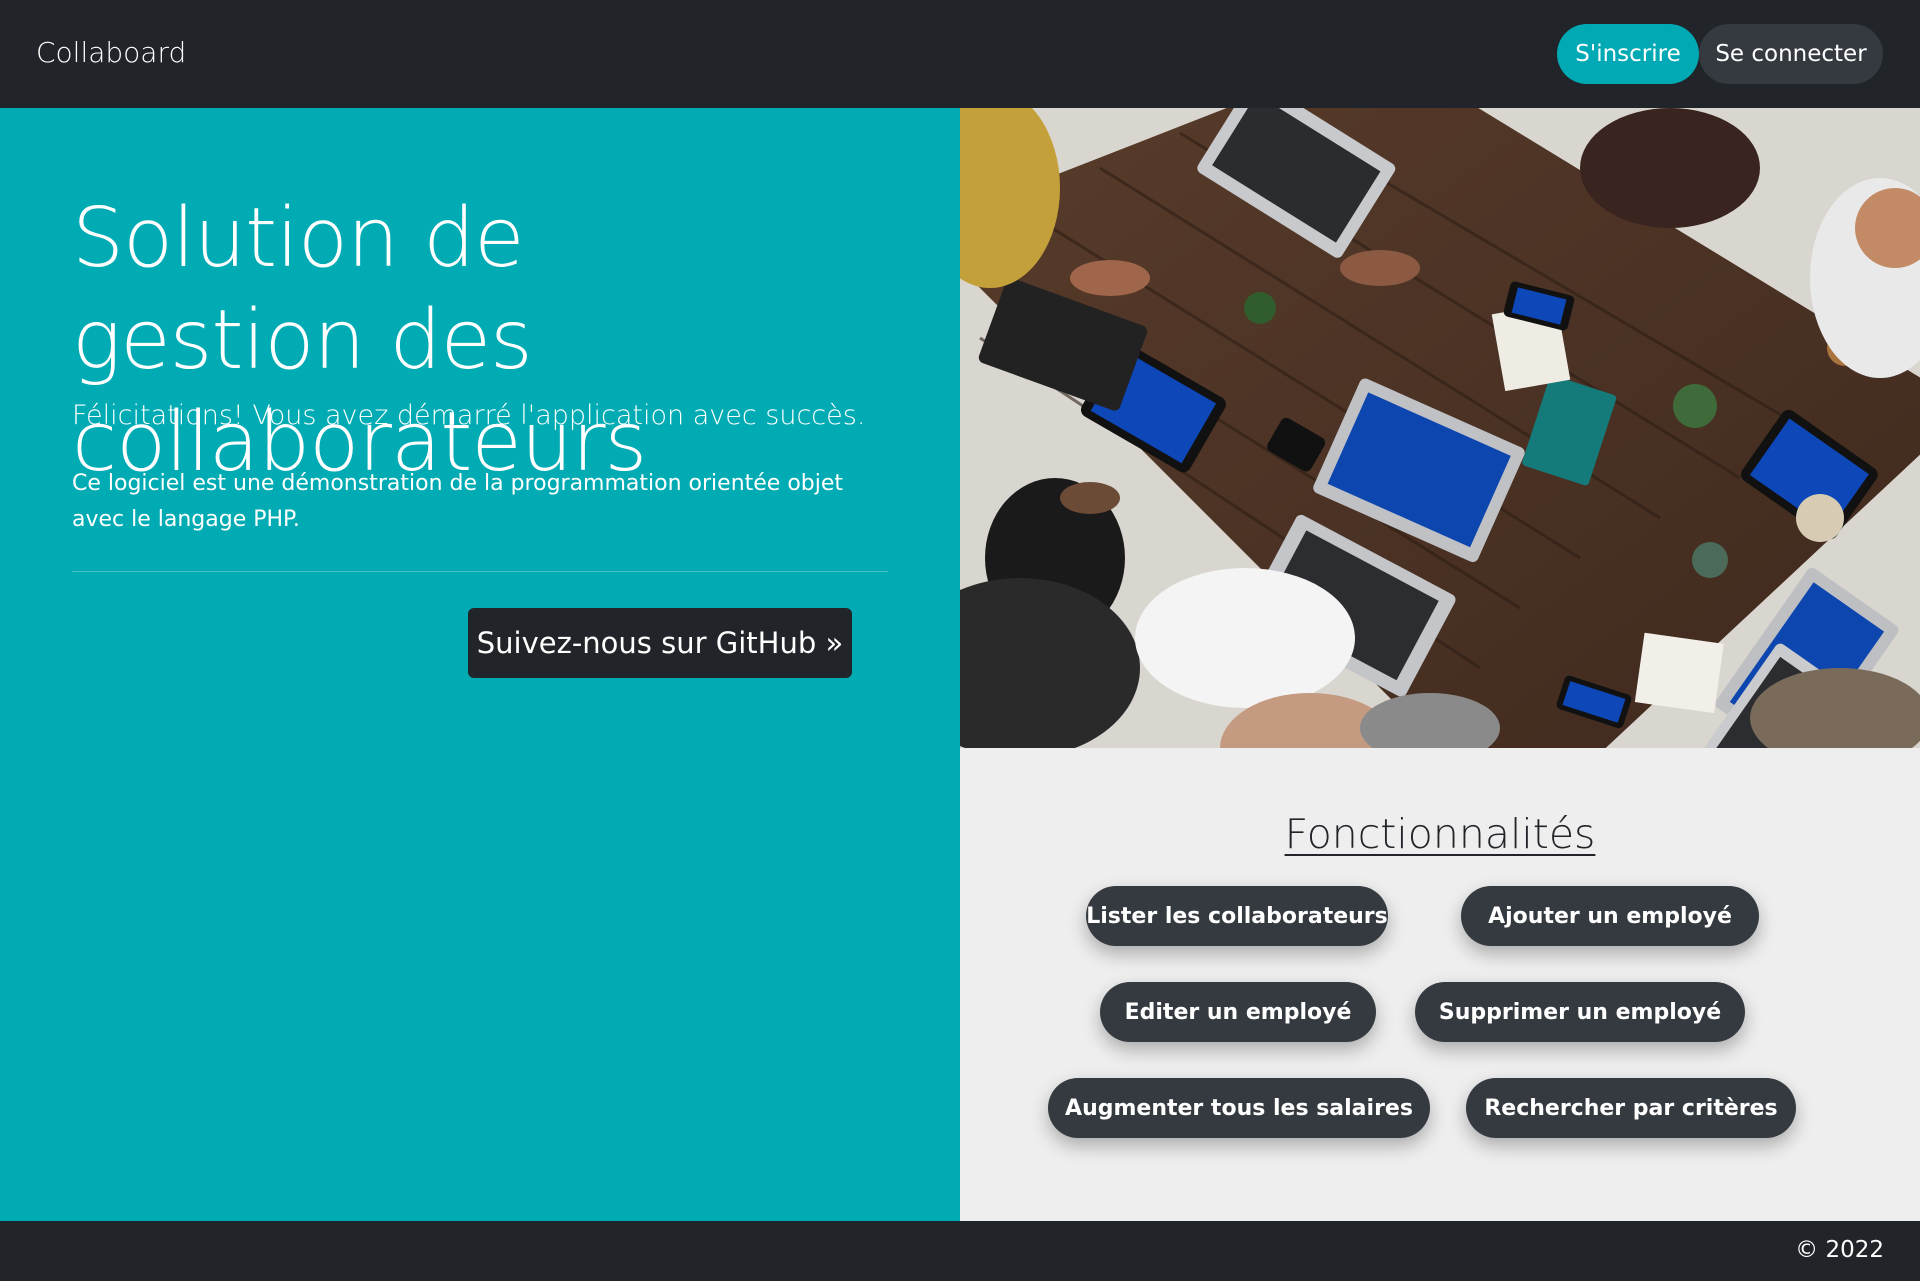  What do you see at coordinates (1237, 916) in the screenshot?
I see `list-collaborators-button: Lister les collaborateurs` at bounding box center [1237, 916].